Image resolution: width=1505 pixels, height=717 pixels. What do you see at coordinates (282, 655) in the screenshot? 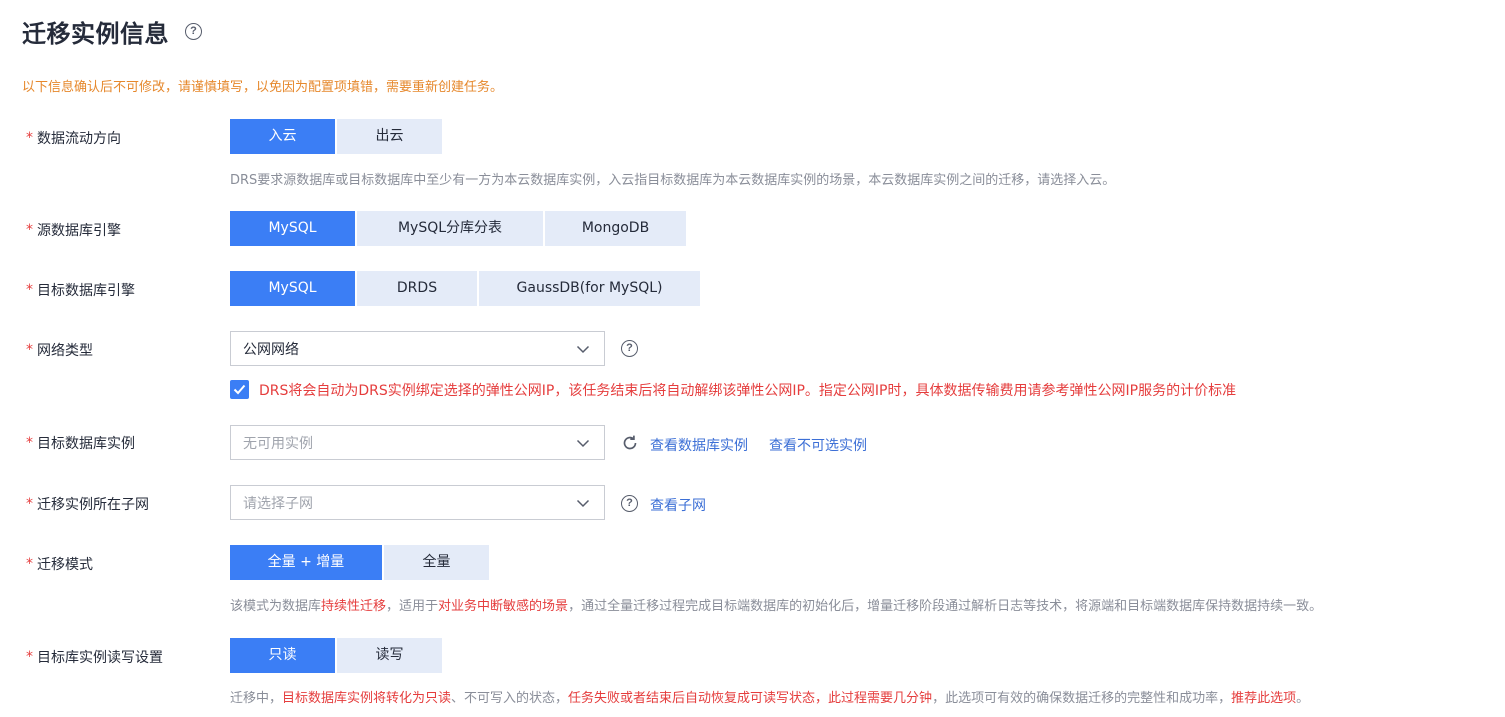
I see `rw-setting-option-readonly: 只读` at bounding box center [282, 655].